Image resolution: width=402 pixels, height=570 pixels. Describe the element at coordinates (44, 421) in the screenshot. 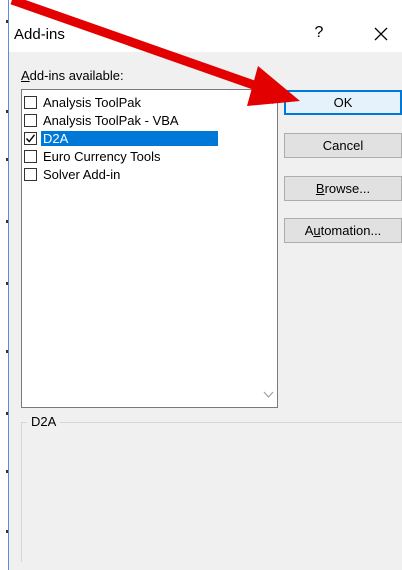

I see `description-title: D2A` at that location.